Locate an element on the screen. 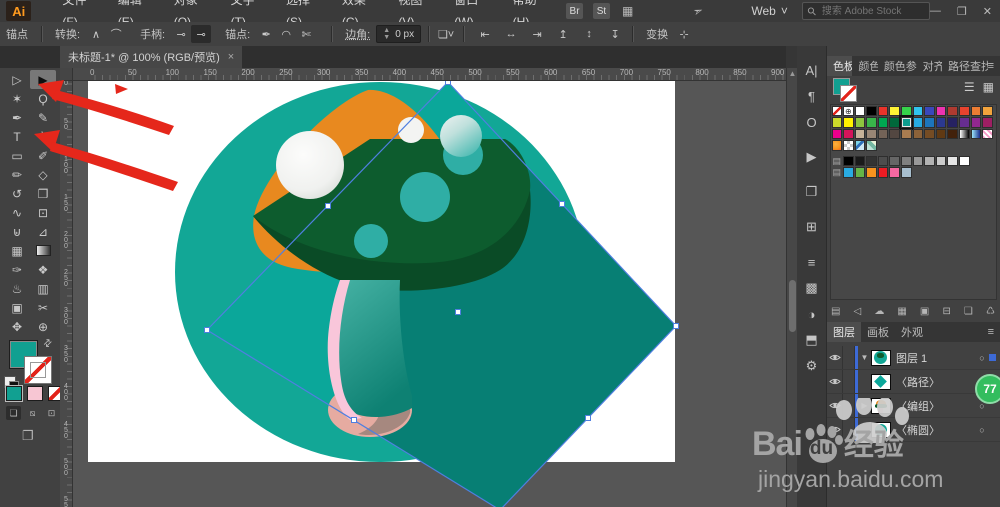 The height and width of the screenshot is (507, 1000). rotate-tool: ↺ is located at coordinates (17, 193).